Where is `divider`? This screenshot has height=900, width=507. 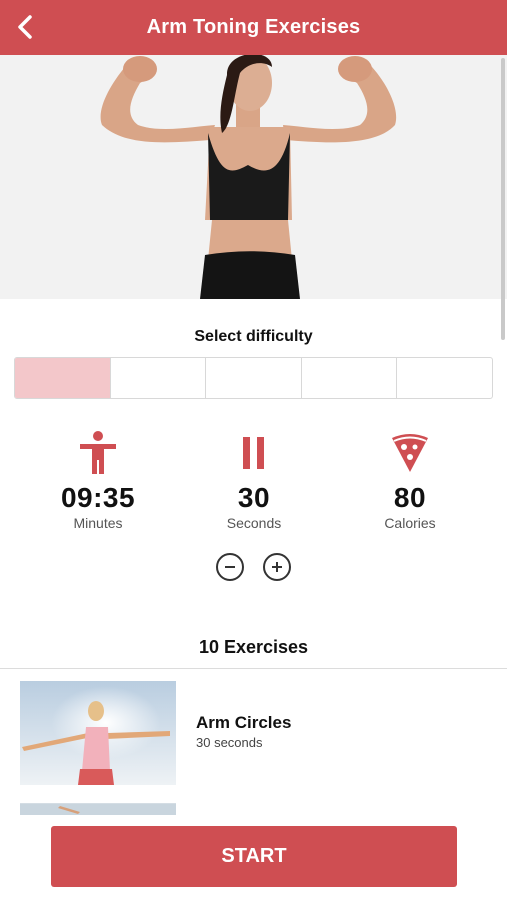
divider is located at coordinates (253, 668).